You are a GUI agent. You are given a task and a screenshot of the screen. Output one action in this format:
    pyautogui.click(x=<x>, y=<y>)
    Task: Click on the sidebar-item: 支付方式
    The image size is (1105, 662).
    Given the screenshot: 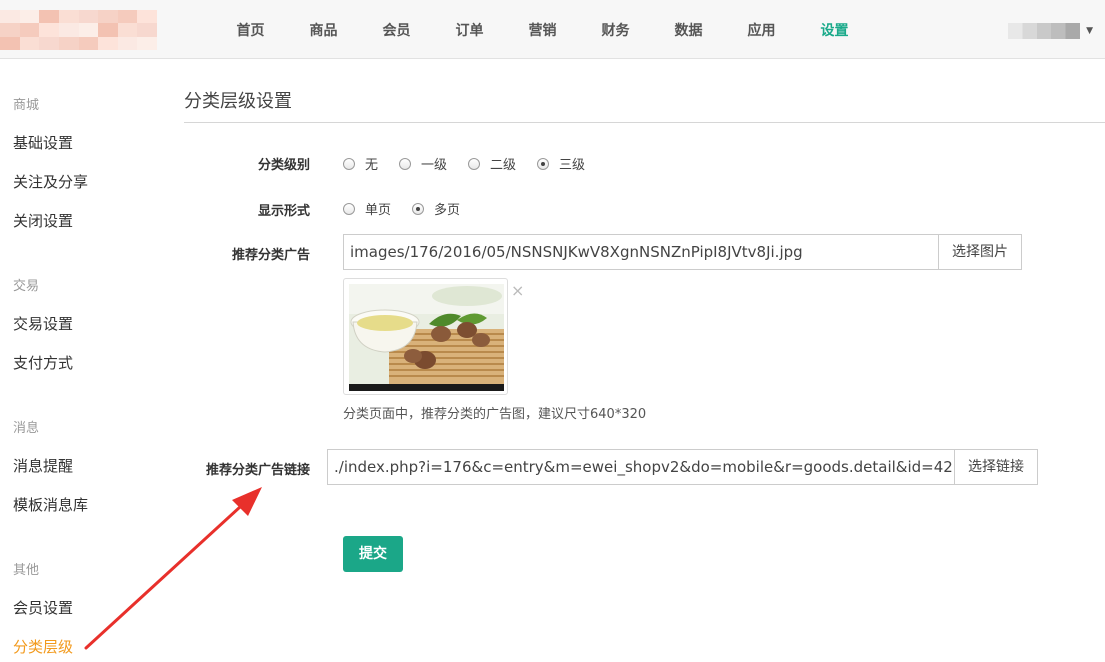 What is the action you would take?
    pyautogui.click(x=43, y=362)
    